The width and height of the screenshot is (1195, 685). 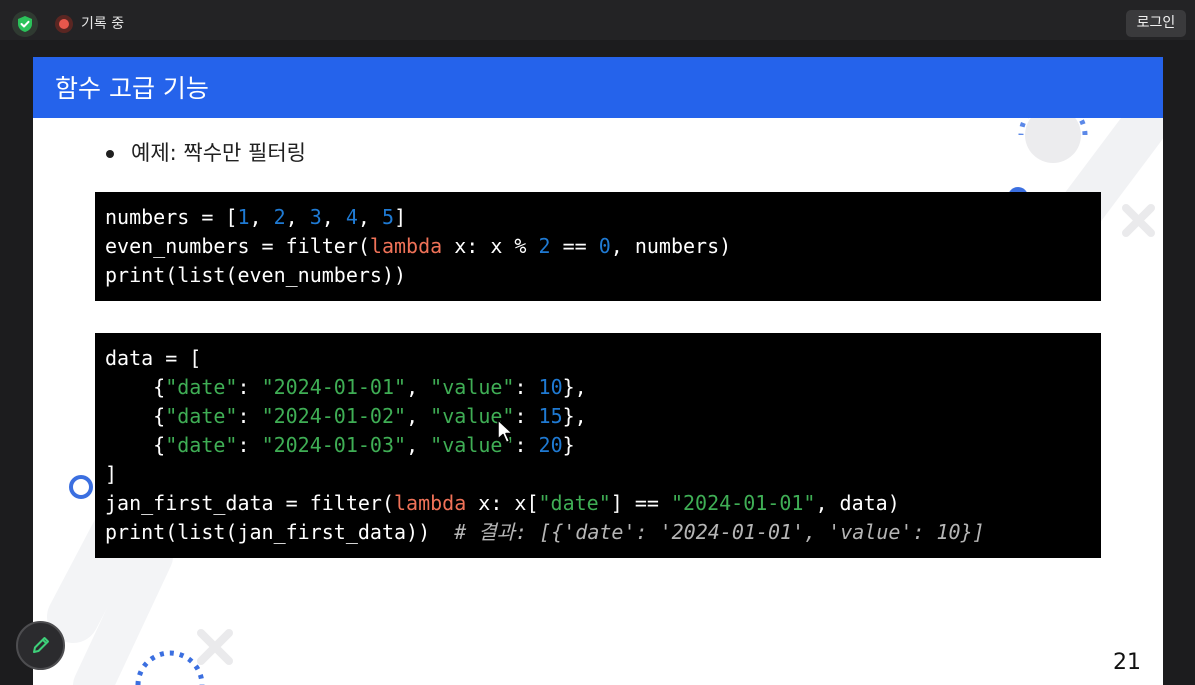 I want to click on code-token: x: x[, so click(x=502, y=503).